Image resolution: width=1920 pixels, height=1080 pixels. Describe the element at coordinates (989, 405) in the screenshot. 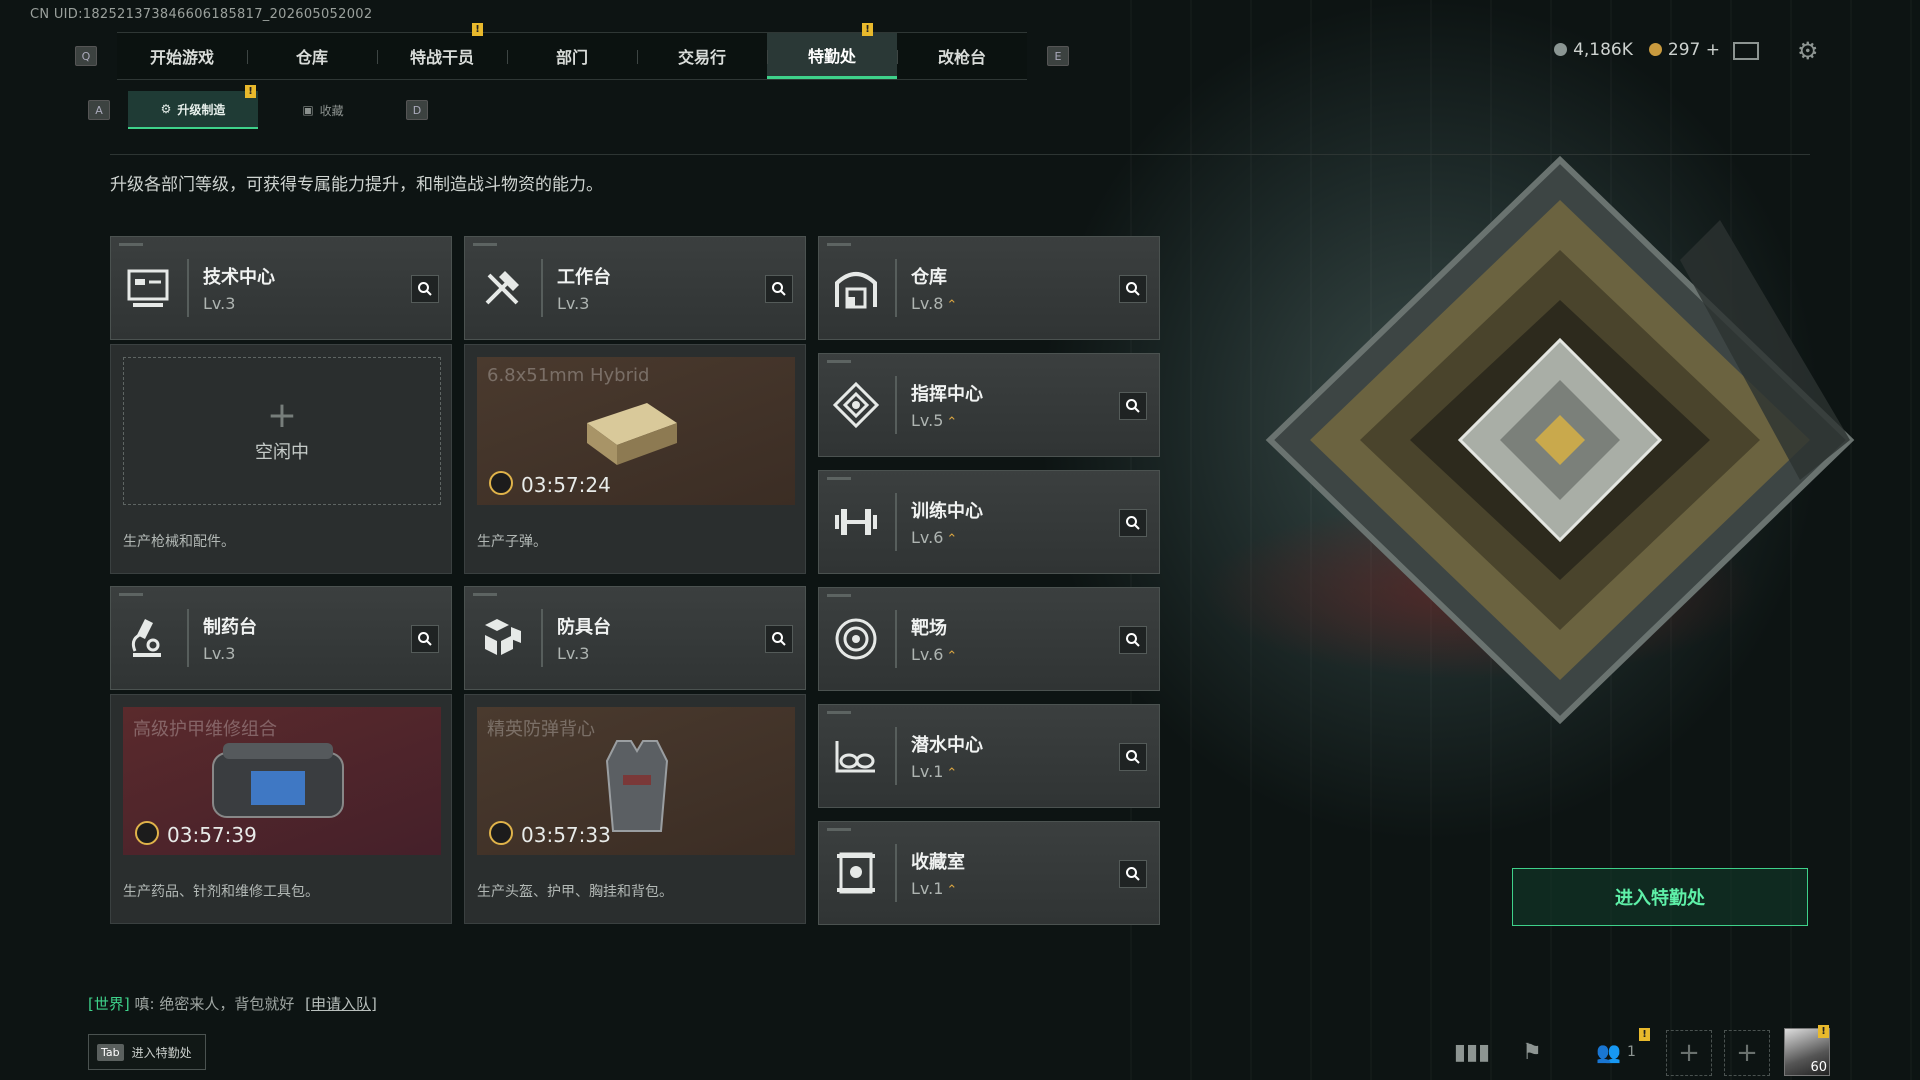

I see `dept-card-command-center: 指挥中心 Lv.5 ⌃` at that location.